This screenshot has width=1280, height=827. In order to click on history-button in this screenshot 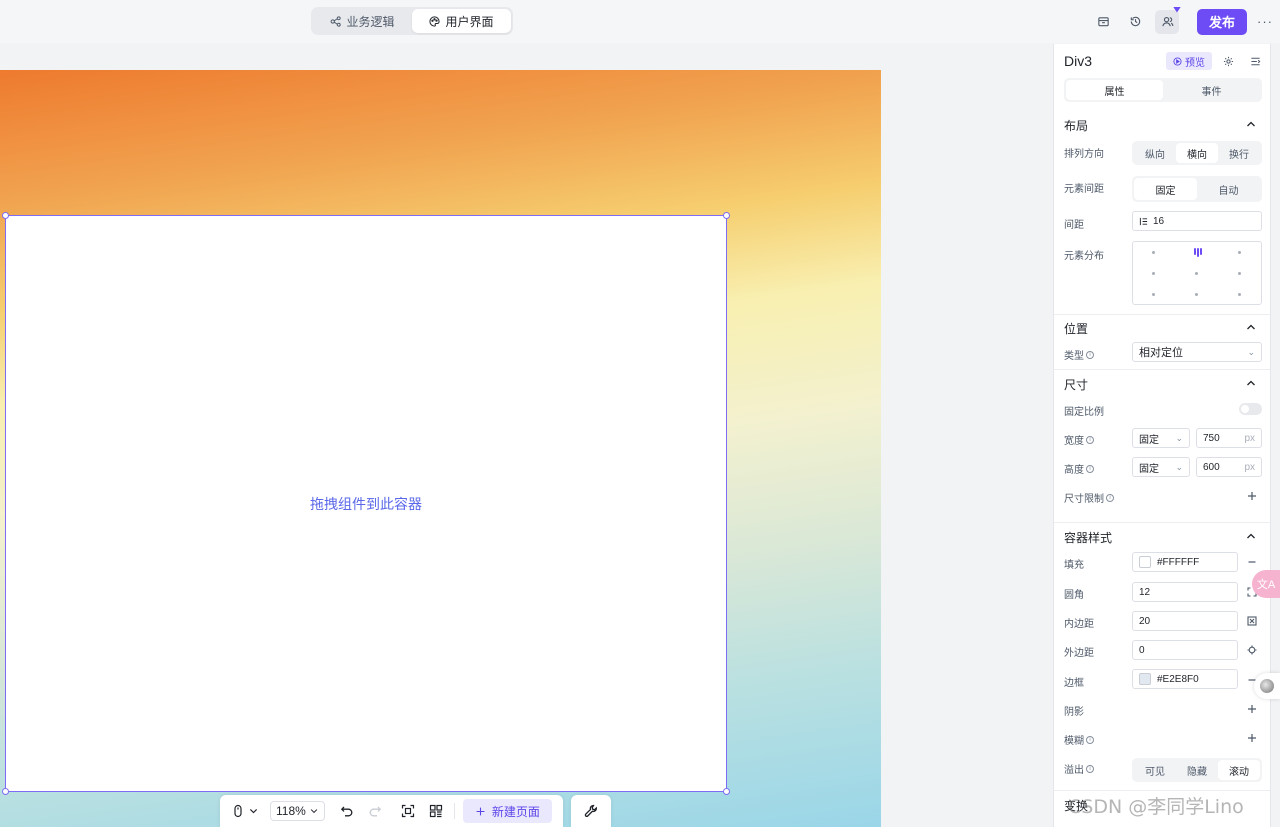, I will do `click(1135, 22)`.